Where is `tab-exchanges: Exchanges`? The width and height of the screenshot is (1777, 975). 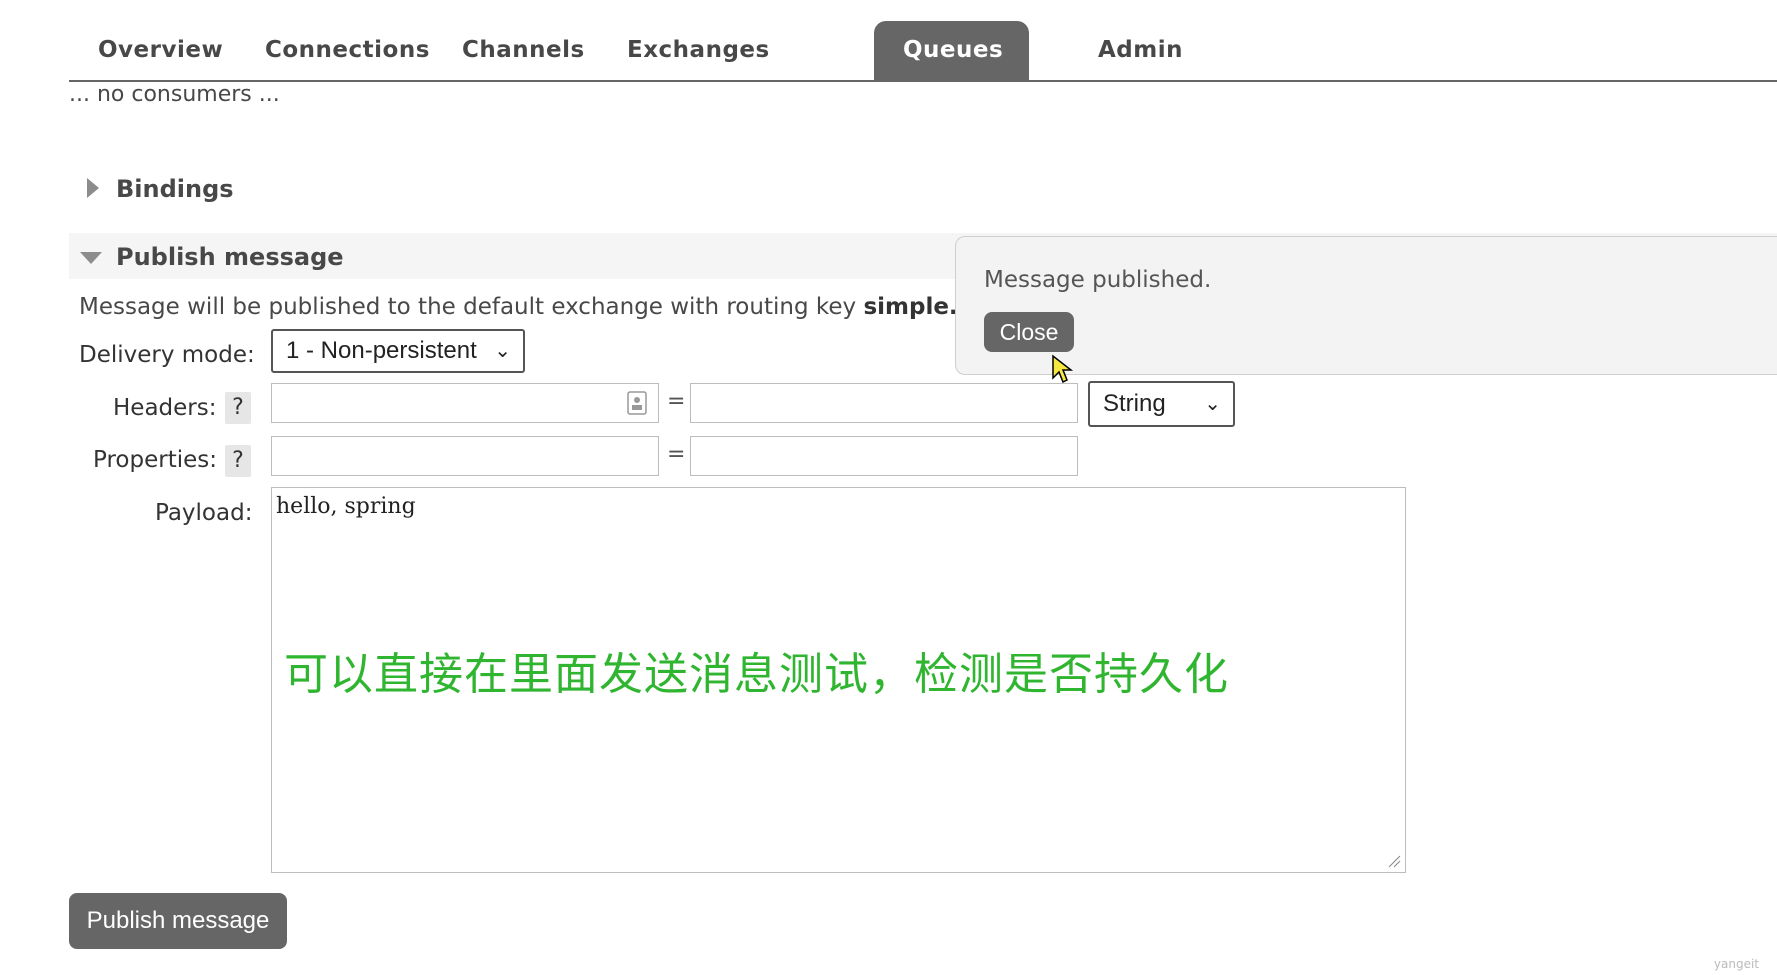
tab-exchanges: Exchanges is located at coordinates (698, 50).